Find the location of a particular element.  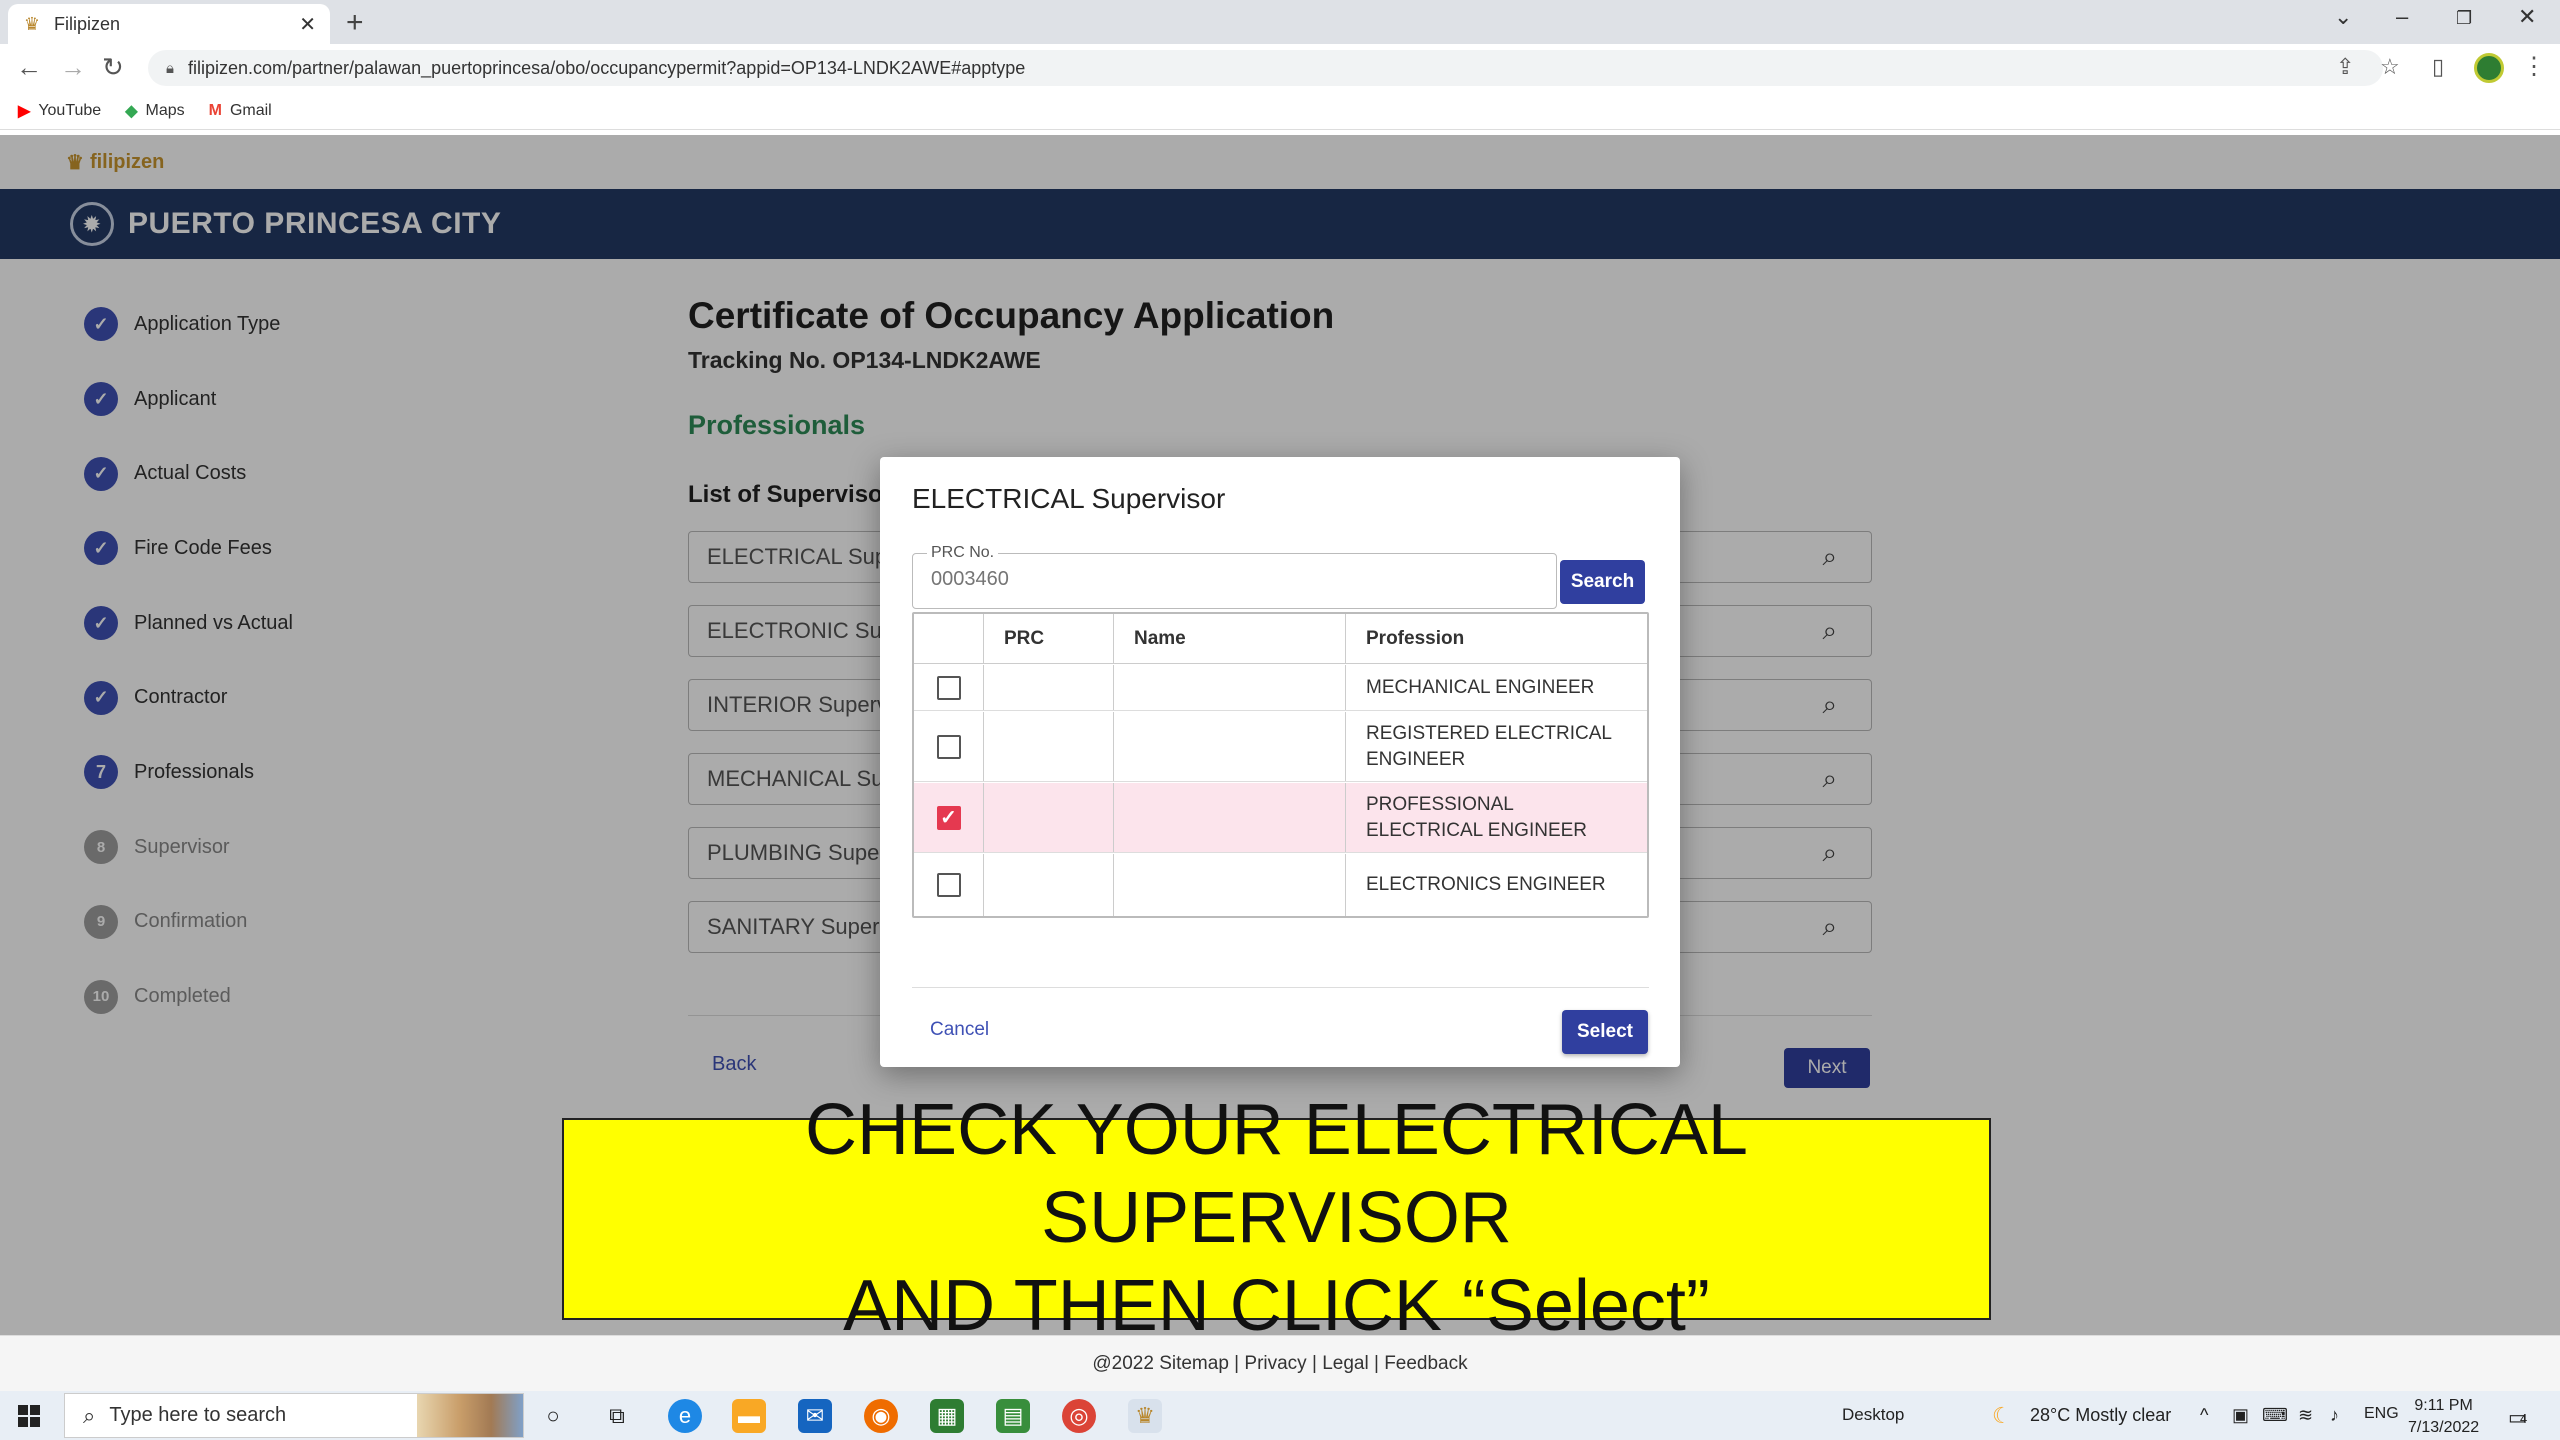

window-close-icon: ✕ is located at coordinates (2527, 17).